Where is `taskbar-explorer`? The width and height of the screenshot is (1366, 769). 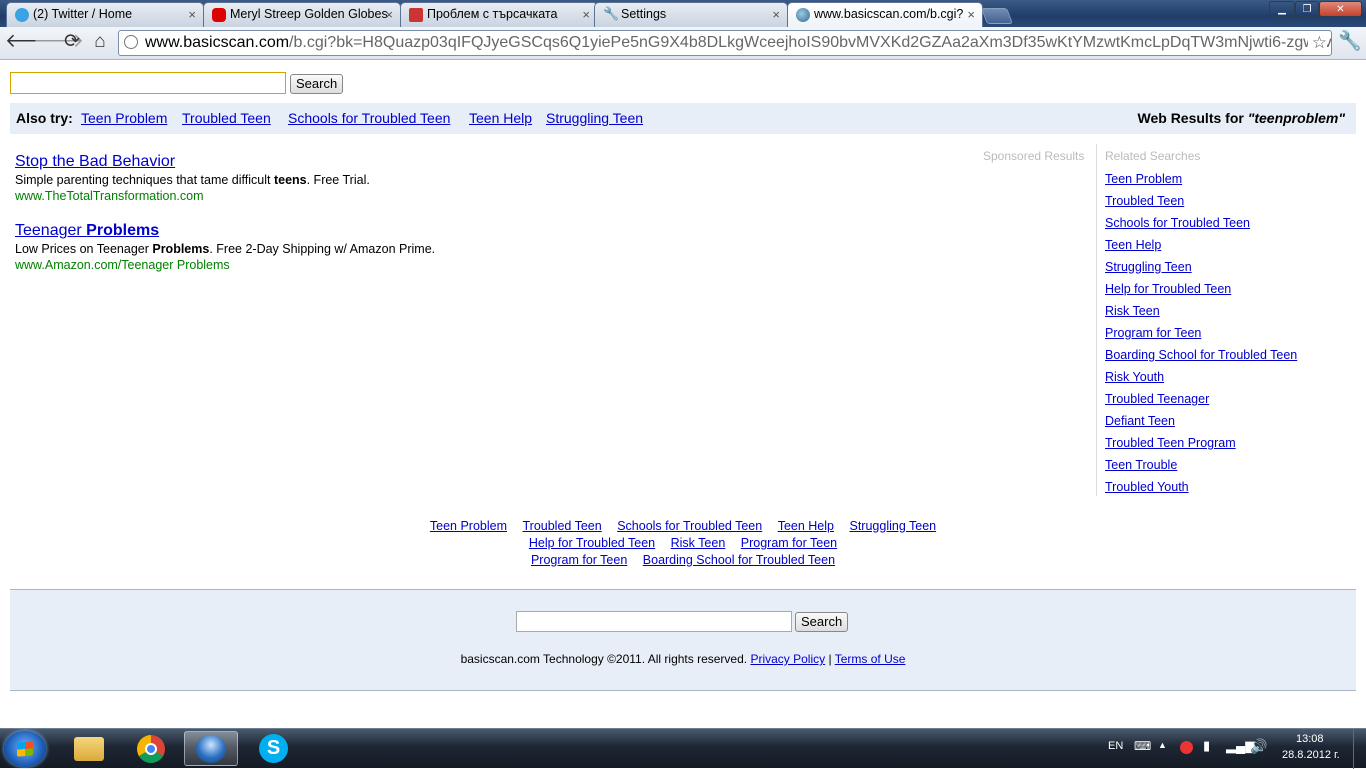 taskbar-explorer is located at coordinates (89, 748).